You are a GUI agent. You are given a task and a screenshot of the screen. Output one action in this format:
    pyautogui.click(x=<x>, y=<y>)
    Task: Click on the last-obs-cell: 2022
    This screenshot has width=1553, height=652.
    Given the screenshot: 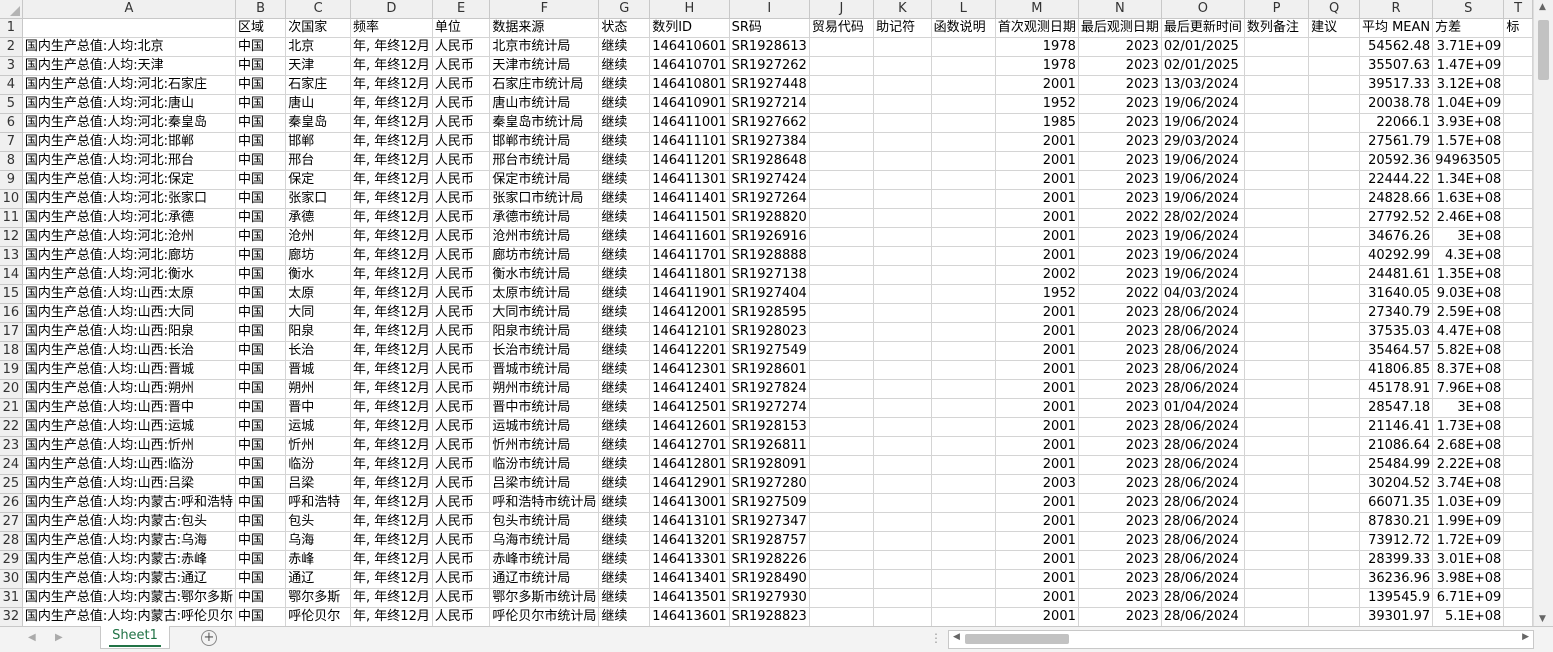 What is the action you would take?
    pyautogui.click(x=1120, y=218)
    